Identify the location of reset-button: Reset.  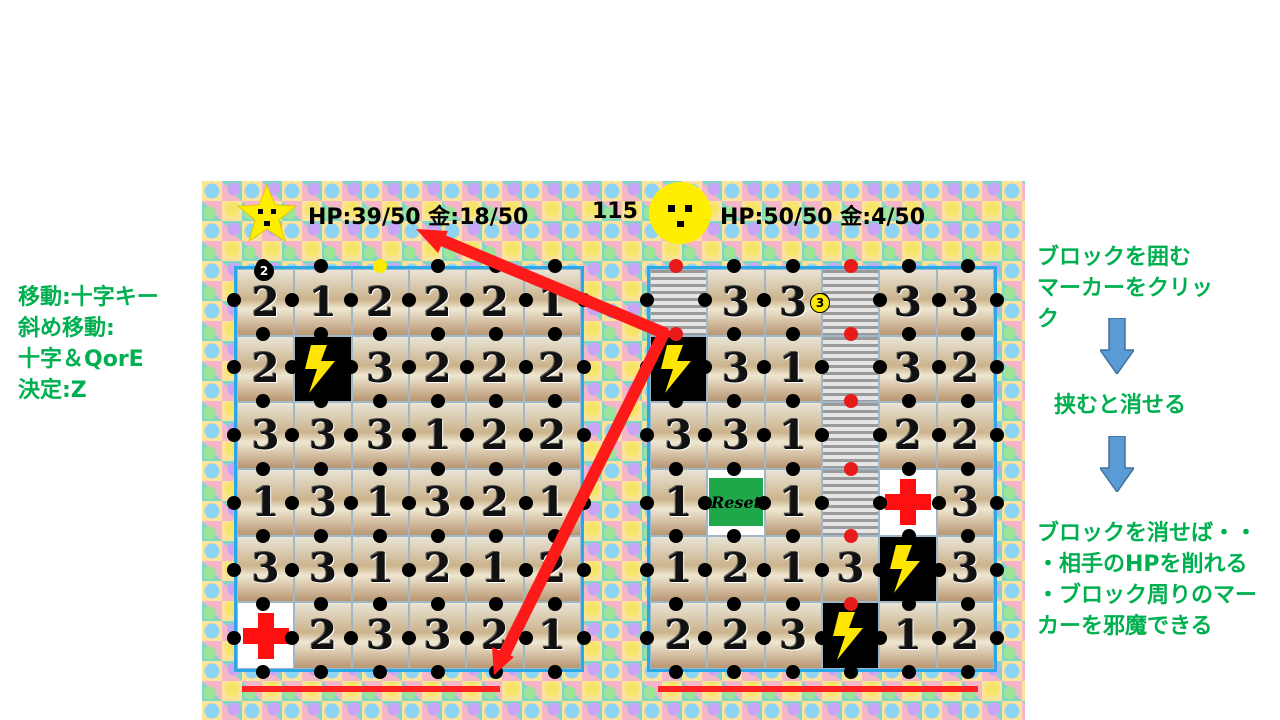
(735, 502).